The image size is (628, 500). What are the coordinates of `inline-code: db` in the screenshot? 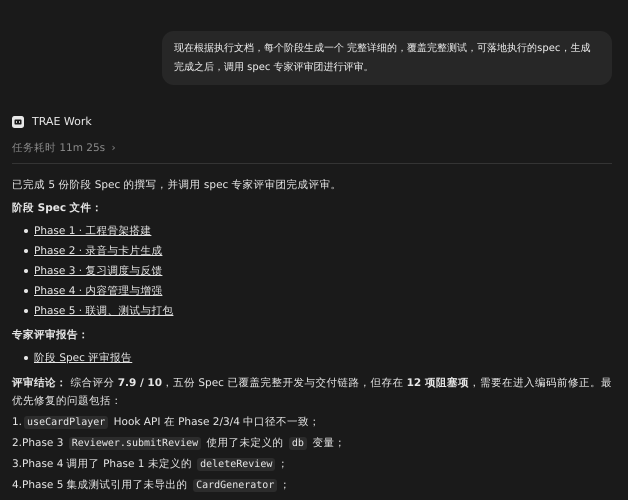 It's located at (297, 443).